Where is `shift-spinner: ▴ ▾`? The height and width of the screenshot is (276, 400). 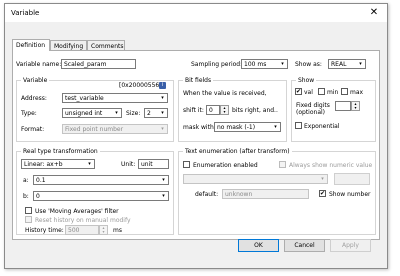
shift-spinner: ▴ ▾ is located at coordinates (224, 110).